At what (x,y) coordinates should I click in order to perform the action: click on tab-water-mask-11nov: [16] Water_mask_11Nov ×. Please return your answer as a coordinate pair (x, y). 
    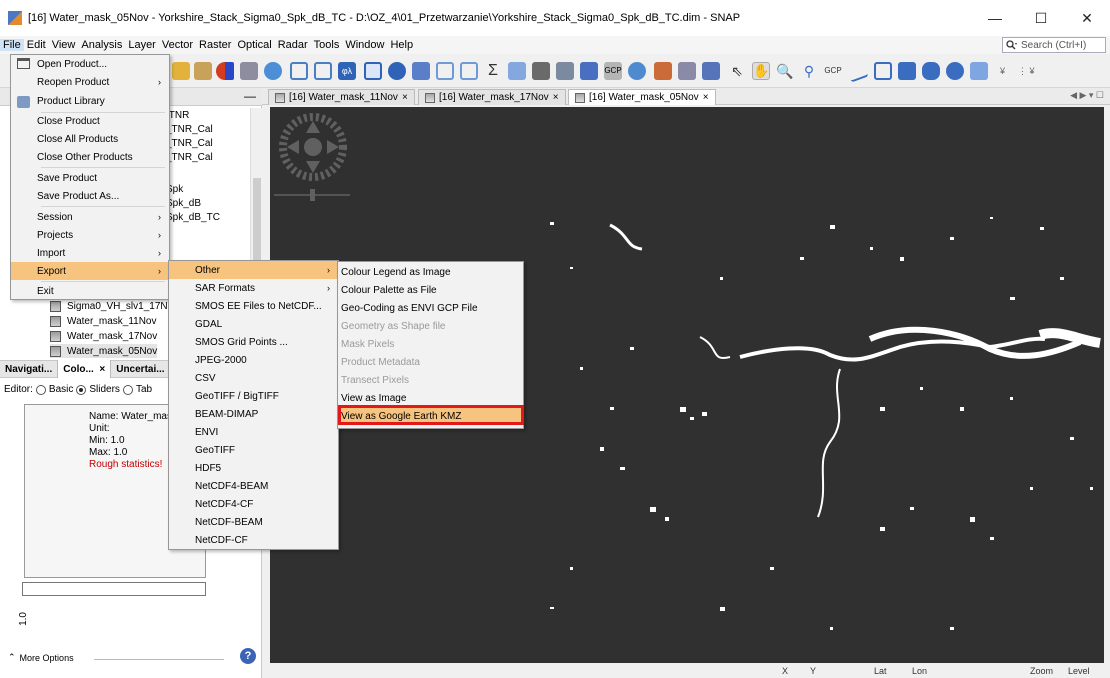
    Looking at the image, I should click on (341, 97).